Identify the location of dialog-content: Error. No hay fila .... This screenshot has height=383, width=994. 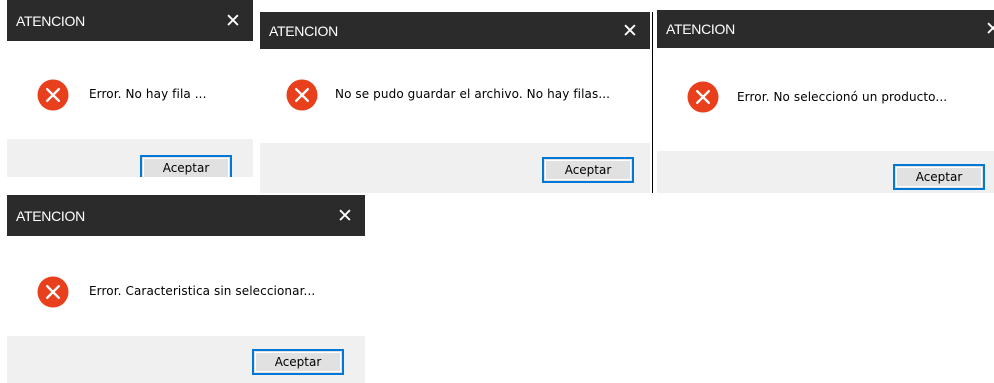
(130, 90).